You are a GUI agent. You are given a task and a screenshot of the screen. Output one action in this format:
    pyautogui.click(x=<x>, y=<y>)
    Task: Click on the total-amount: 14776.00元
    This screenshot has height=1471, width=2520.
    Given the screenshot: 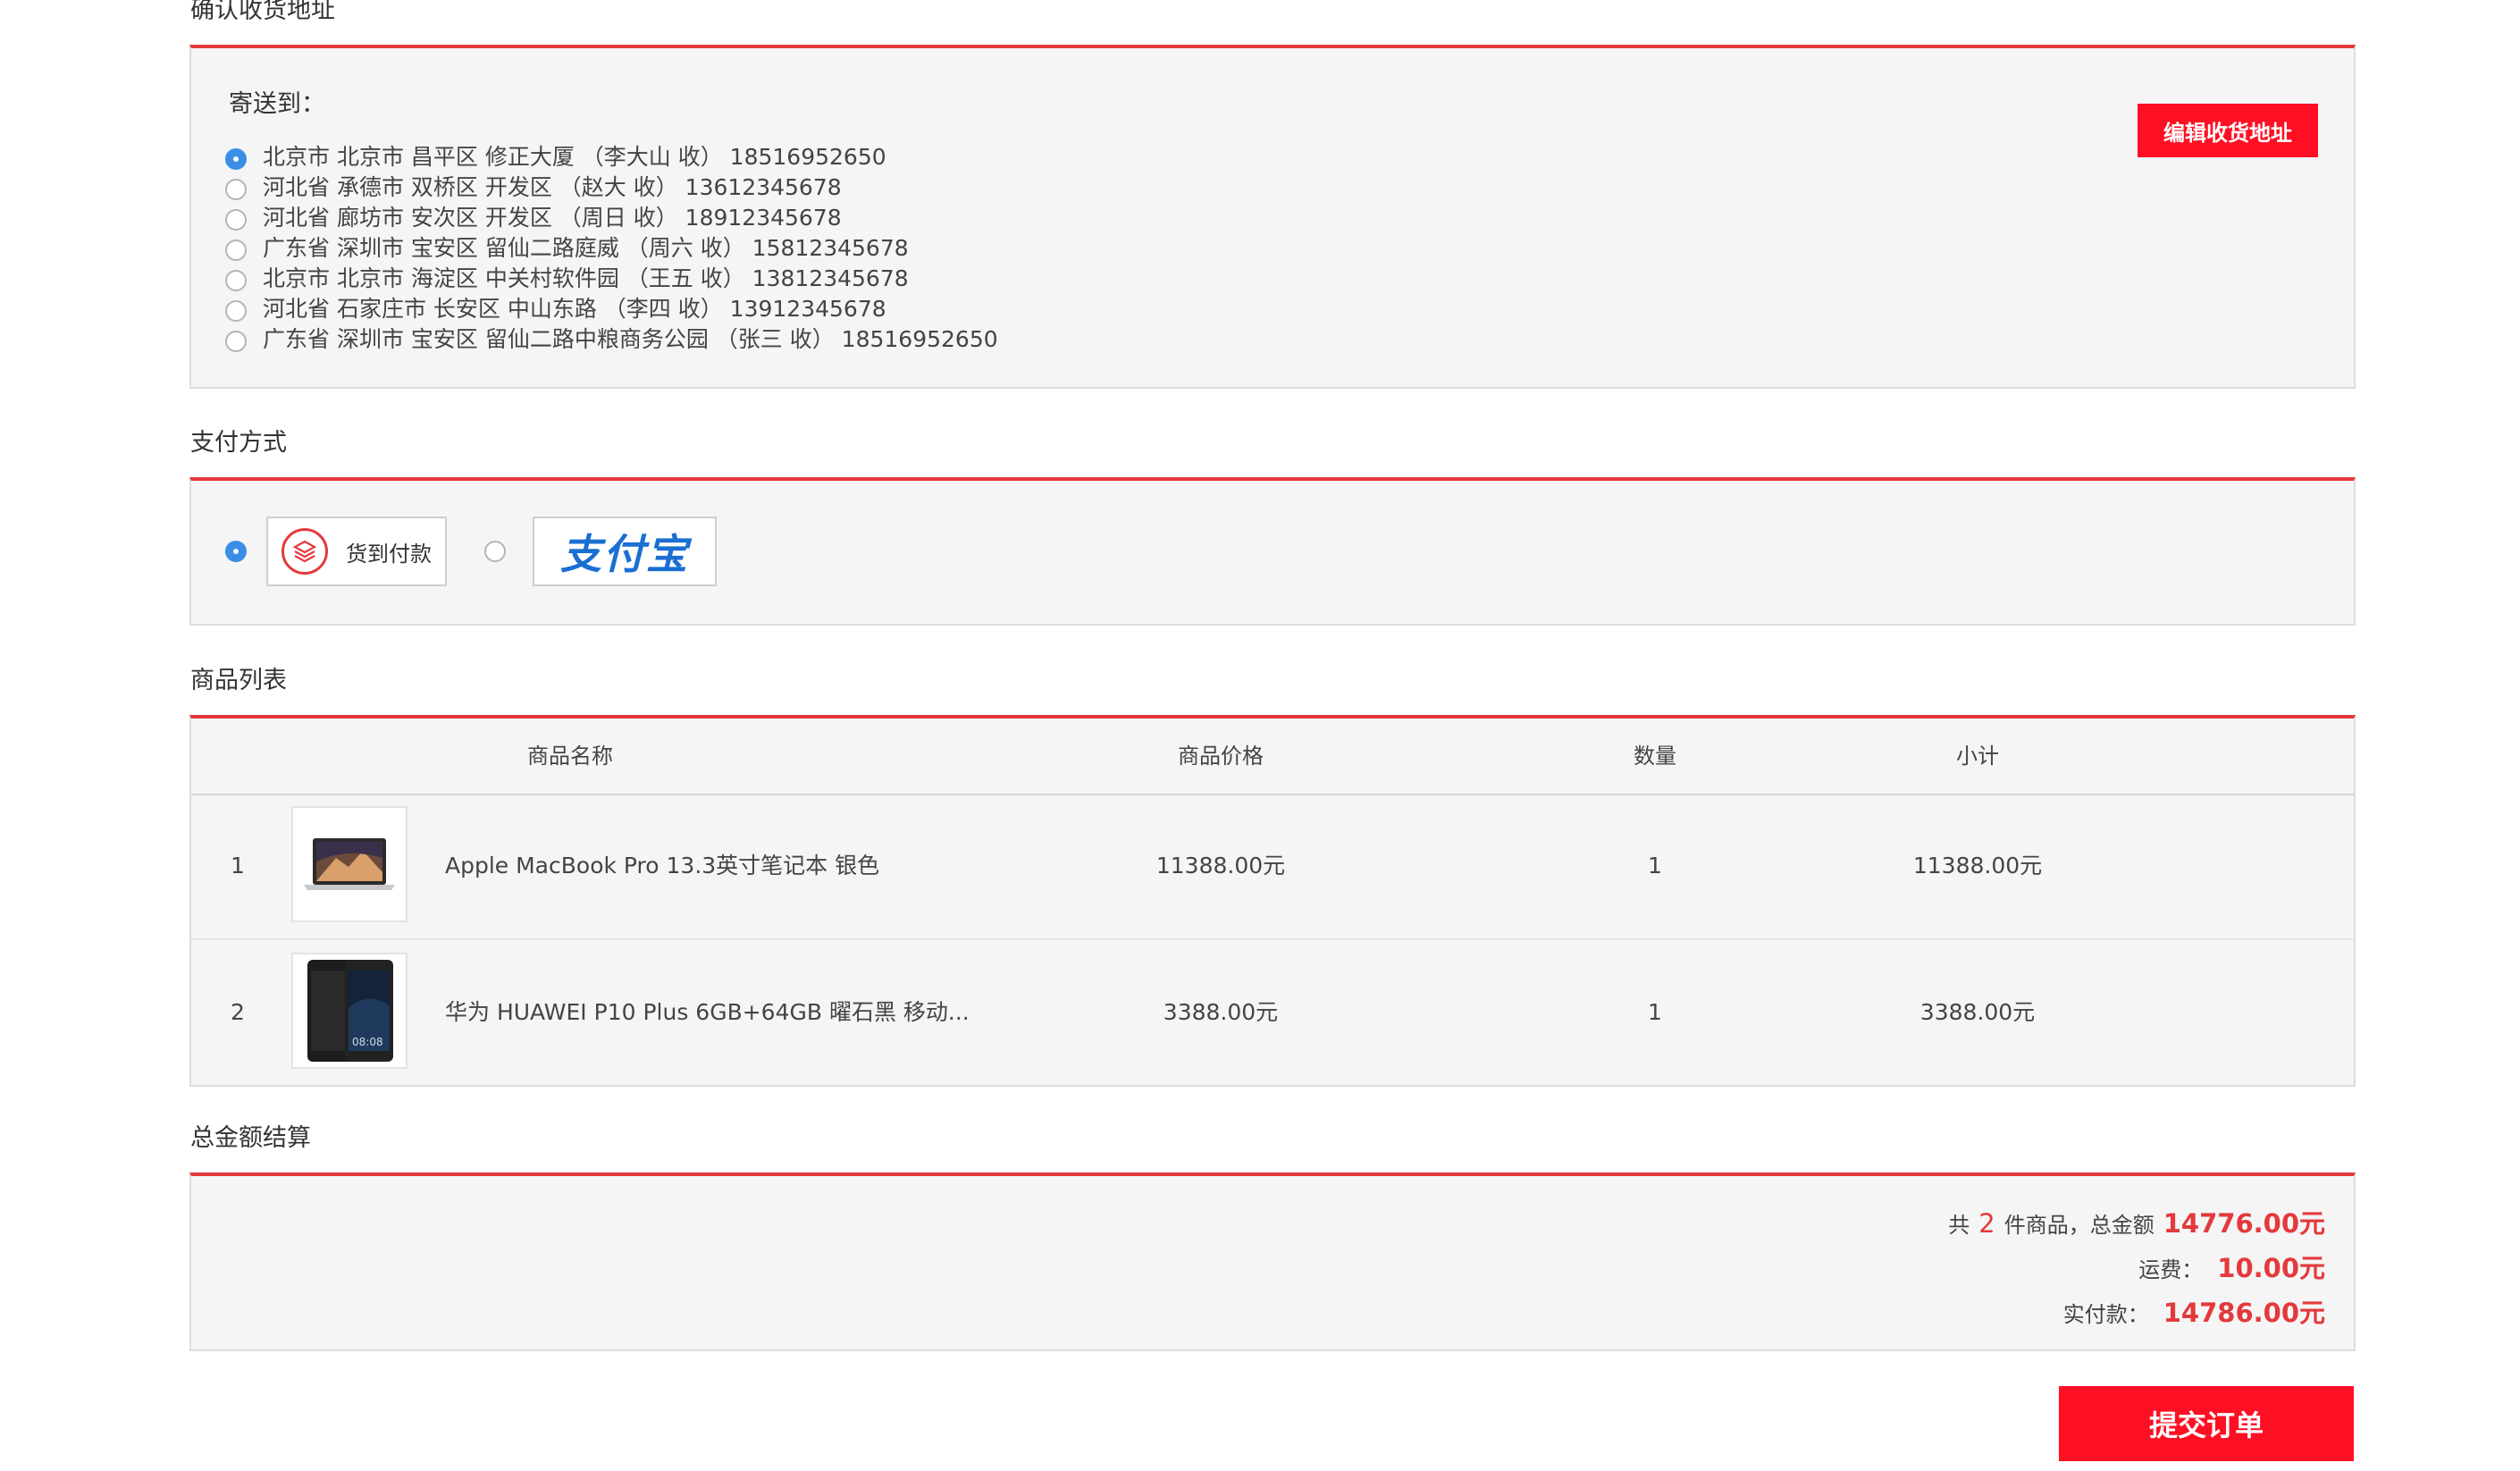 What is the action you would take?
    pyautogui.click(x=2244, y=1224)
    